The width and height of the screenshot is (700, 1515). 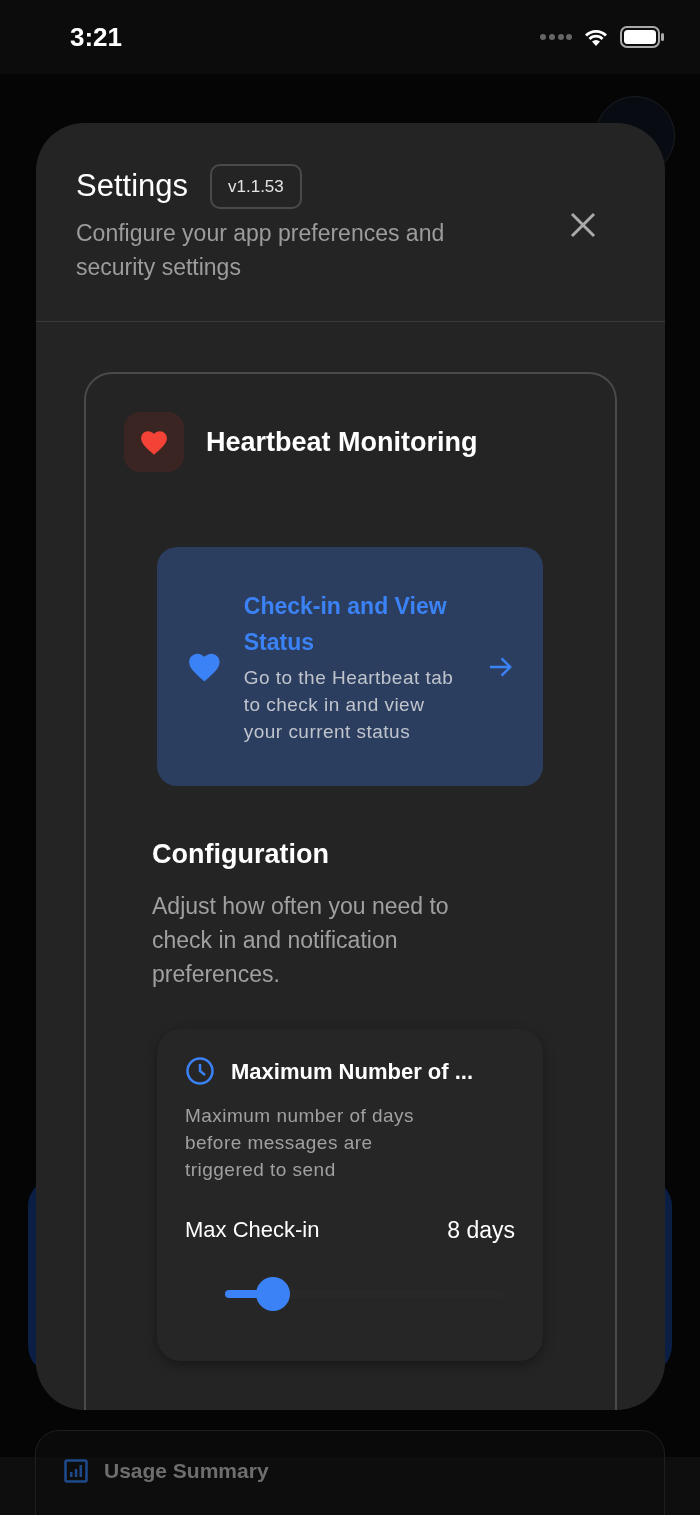 I want to click on heart-icon, so click(x=154, y=442).